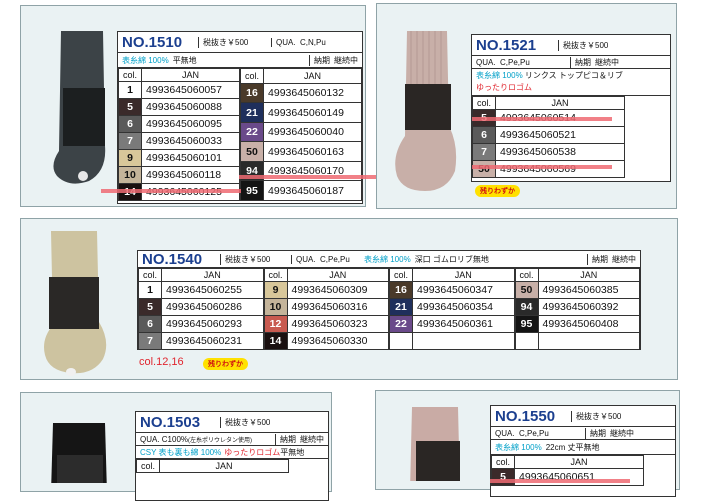 This screenshot has height=501, width=724. I want to click on table-row: 22 4993645060040, so click(300, 132).